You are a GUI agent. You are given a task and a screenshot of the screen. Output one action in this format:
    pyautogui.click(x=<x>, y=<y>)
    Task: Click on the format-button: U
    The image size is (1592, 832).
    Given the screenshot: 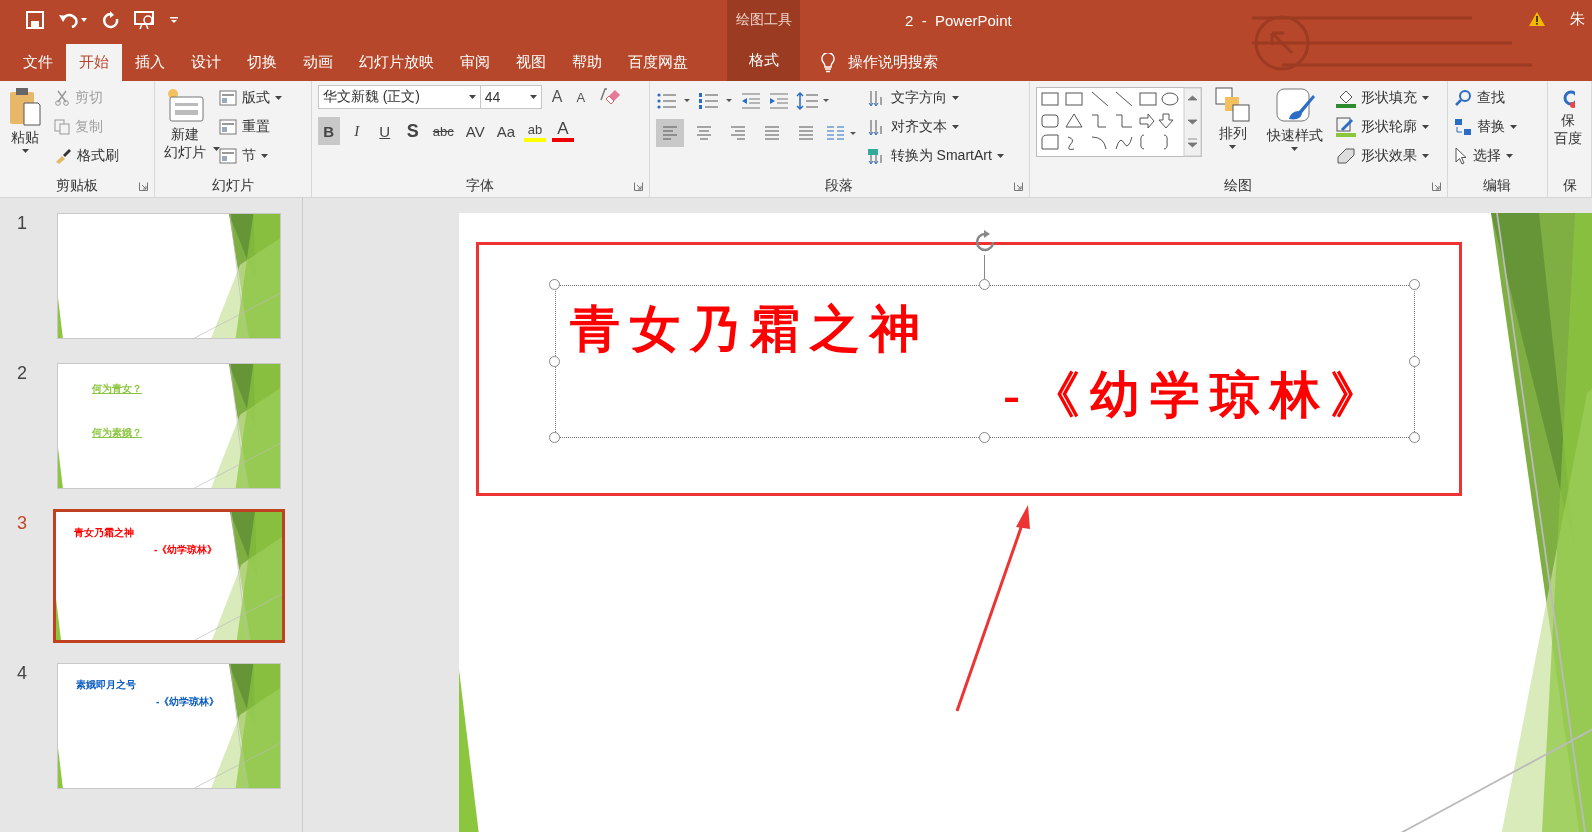 What is the action you would take?
    pyautogui.click(x=384, y=131)
    